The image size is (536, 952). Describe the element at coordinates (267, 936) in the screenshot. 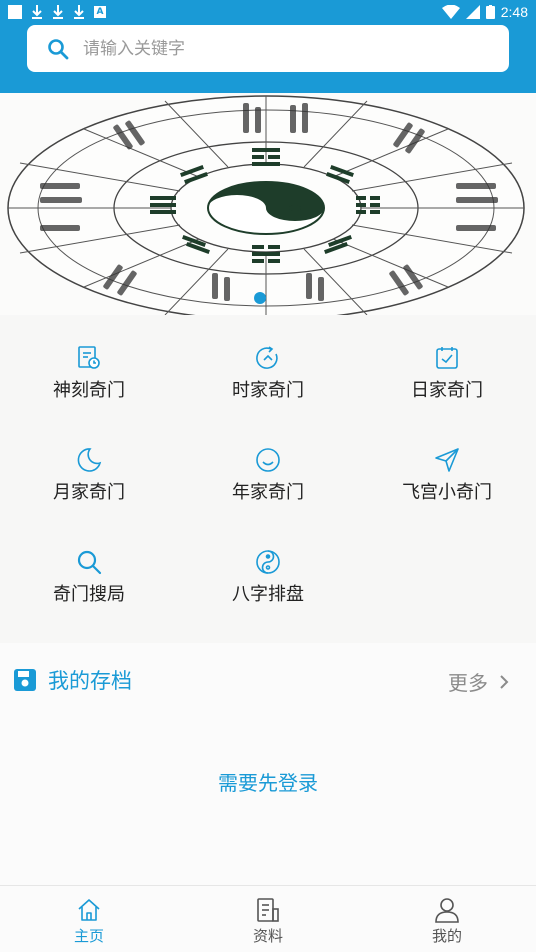

I see `tab-label: 资料` at that location.